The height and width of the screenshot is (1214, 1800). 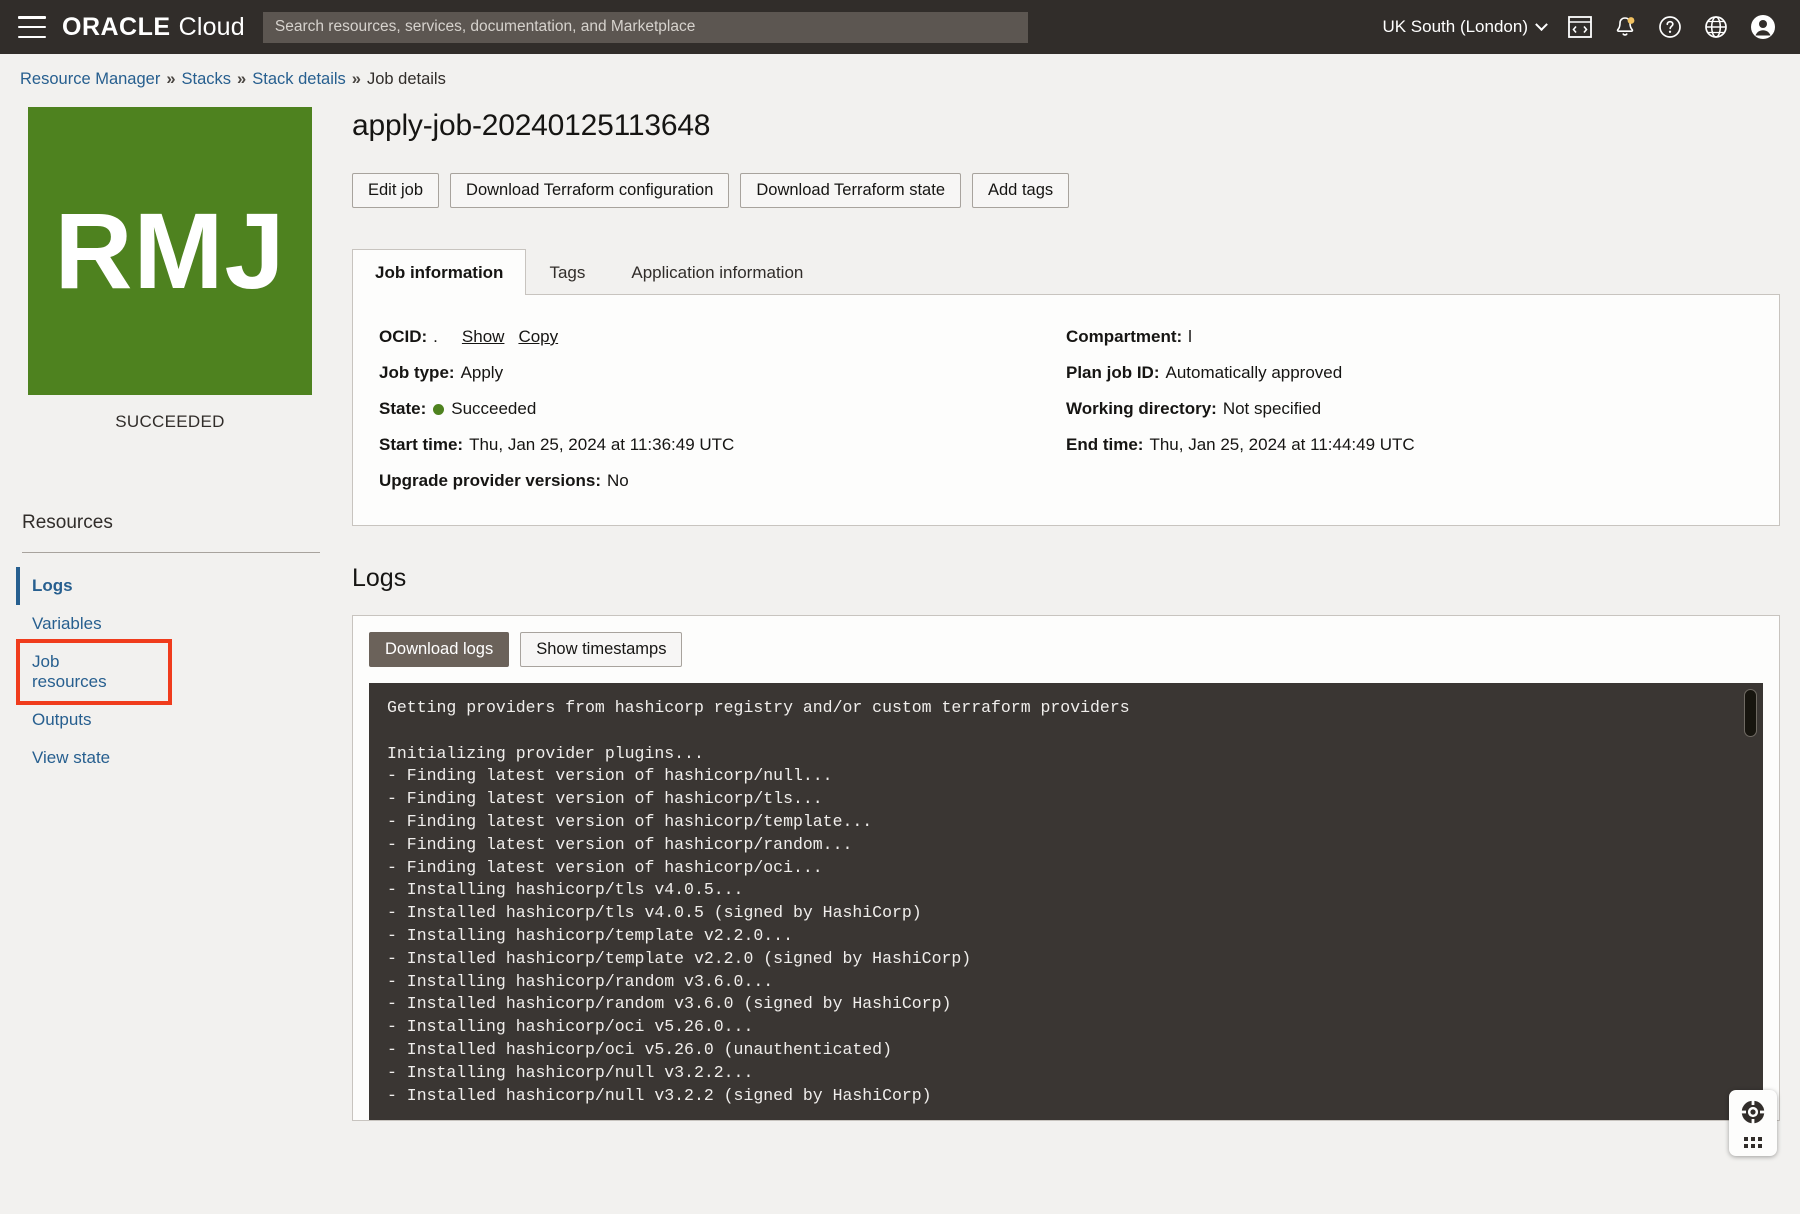 What do you see at coordinates (406, 79) in the screenshot?
I see `breadcrumb-item-job-details: Job details` at bounding box center [406, 79].